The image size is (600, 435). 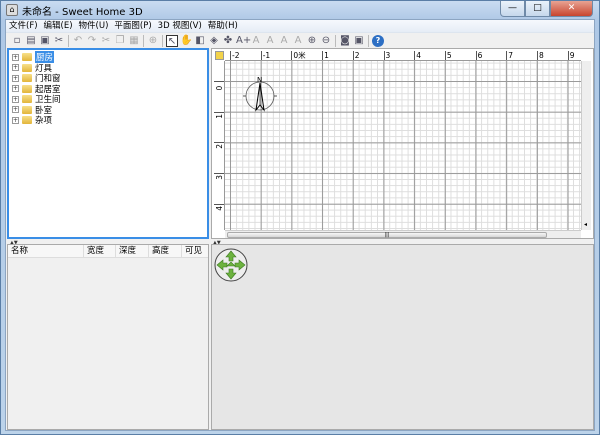 I want to click on column-height: 高度, so click(x=165, y=251).